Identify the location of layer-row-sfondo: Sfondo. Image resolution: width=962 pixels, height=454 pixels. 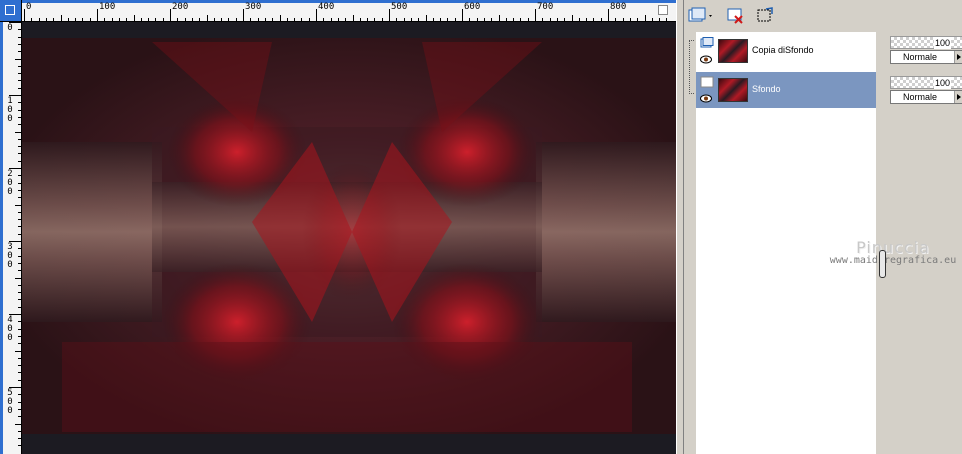
(786, 90).